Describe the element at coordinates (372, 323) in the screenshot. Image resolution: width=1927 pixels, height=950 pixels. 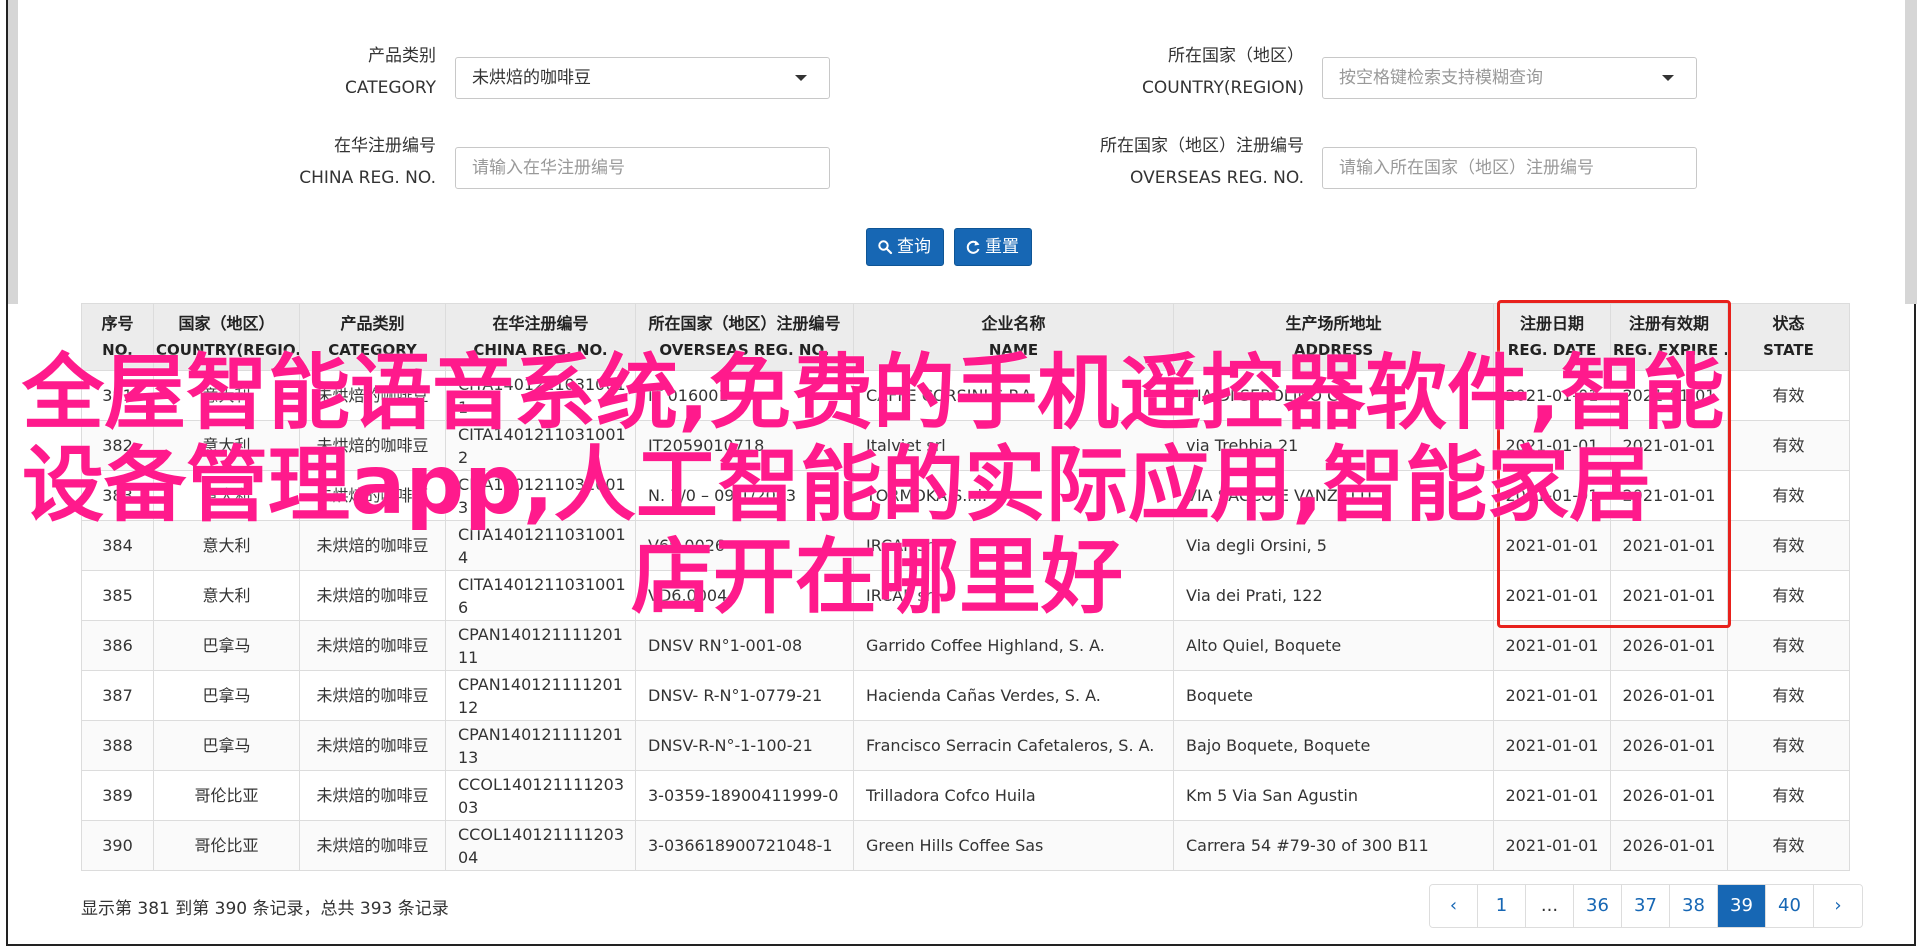
I see `column-header-cn: 产品类别` at that location.